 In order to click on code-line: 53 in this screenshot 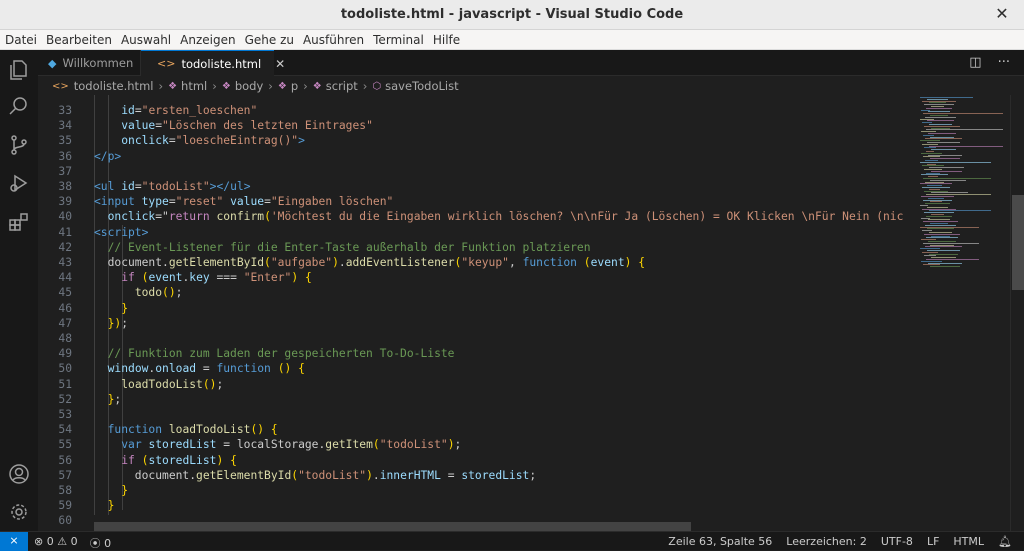, I will do `click(476, 414)`.